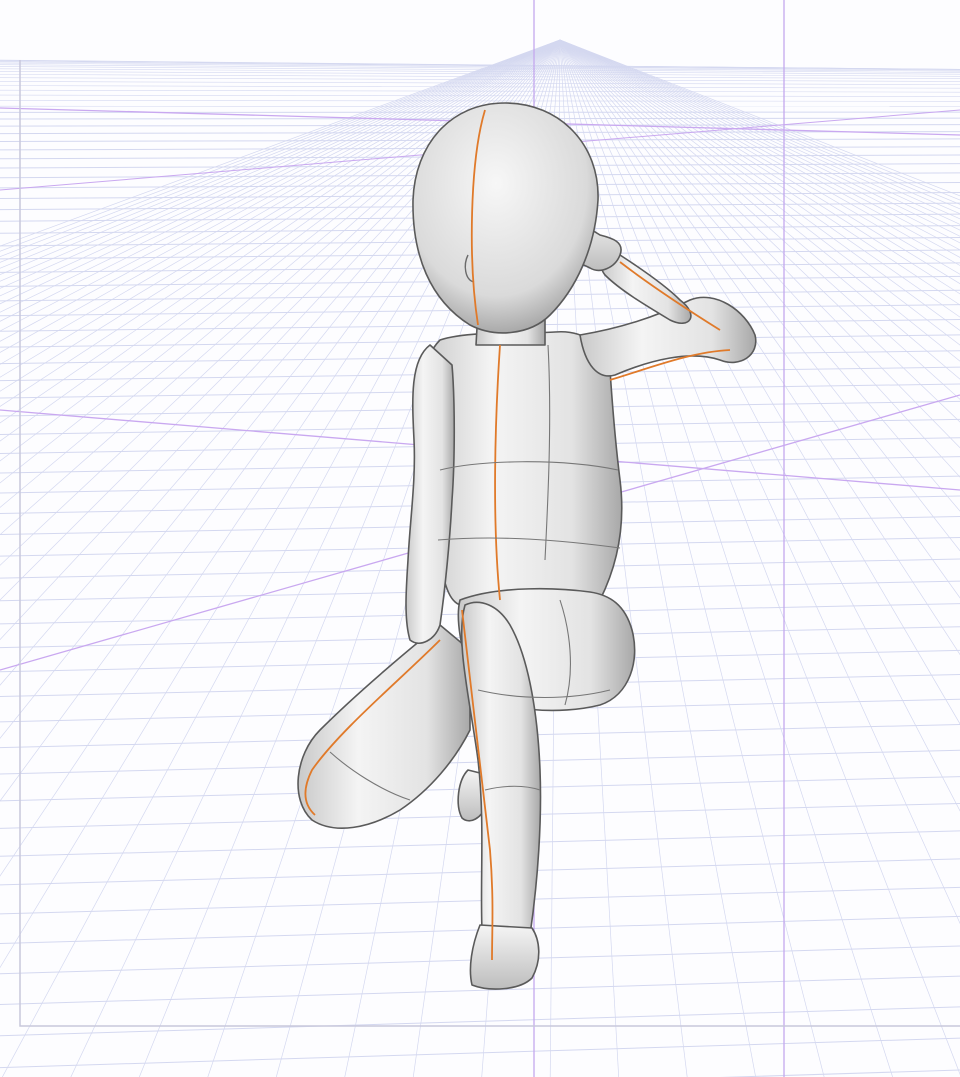 Image resolution: width=960 pixels, height=1077 pixels. I want to click on right-foot, so click(504, 957).